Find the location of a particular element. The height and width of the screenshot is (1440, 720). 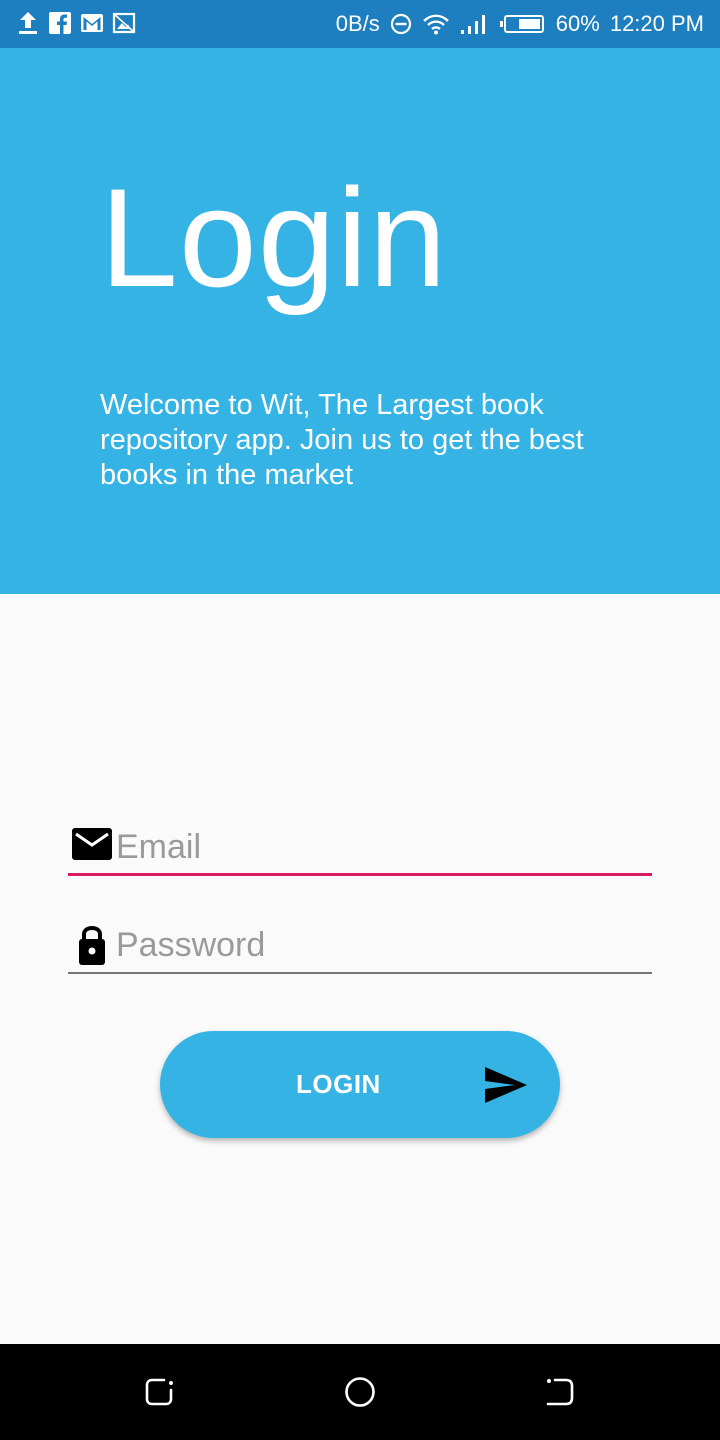

battery-icon is located at coordinates (521, 24).